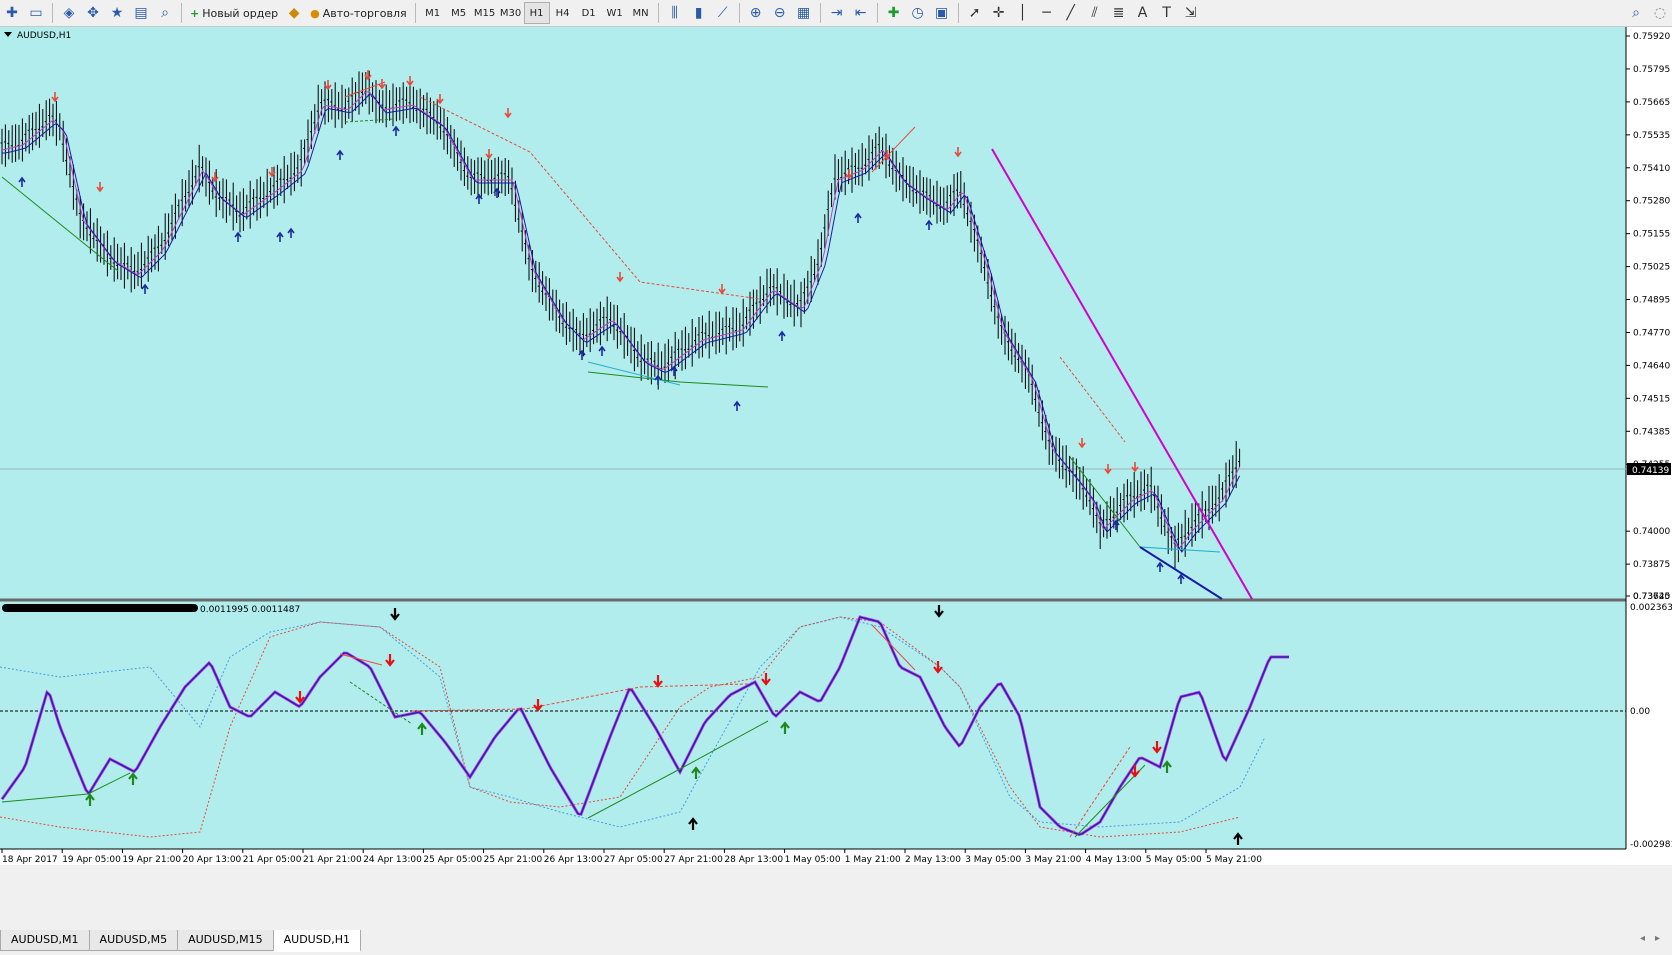 Image resolution: width=1672 pixels, height=955 pixels. Describe the element at coordinates (195, 13) in the screenshot. I see `plus-icon: +` at that location.